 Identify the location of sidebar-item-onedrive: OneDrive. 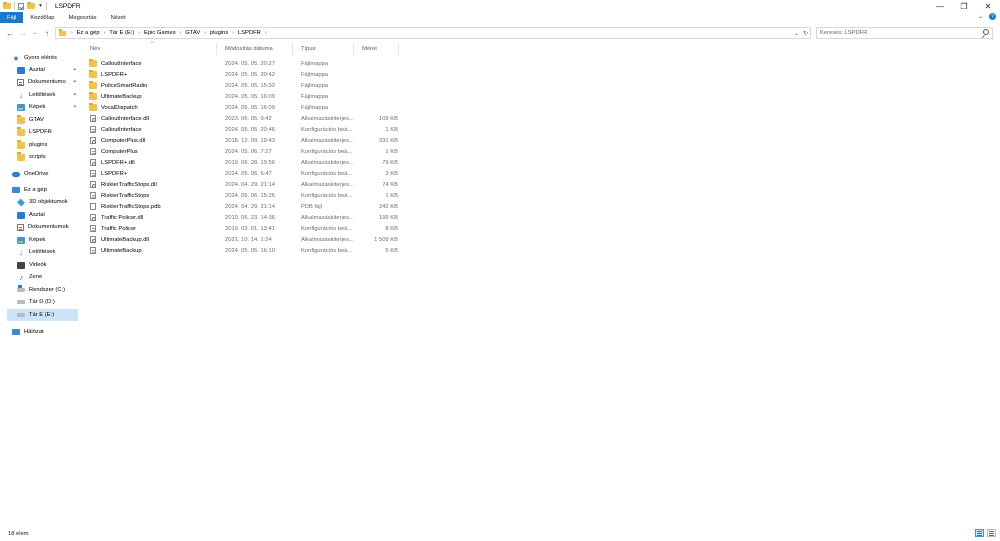
(46, 174).